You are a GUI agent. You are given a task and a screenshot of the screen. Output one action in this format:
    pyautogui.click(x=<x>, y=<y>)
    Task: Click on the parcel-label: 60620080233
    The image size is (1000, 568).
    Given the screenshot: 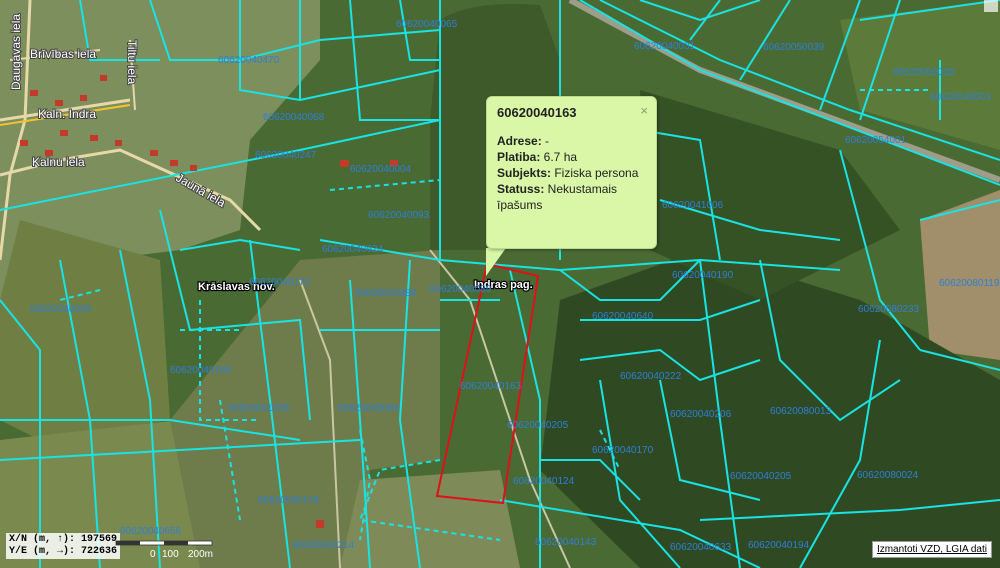 What is the action you would take?
    pyautogui.click(x=889, y=309)
    